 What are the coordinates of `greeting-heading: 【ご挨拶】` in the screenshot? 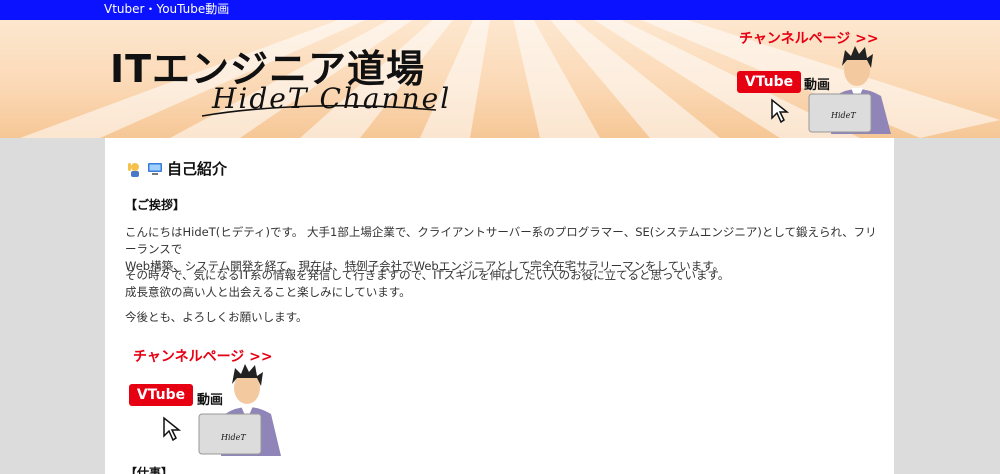 It's located at (155, 205).